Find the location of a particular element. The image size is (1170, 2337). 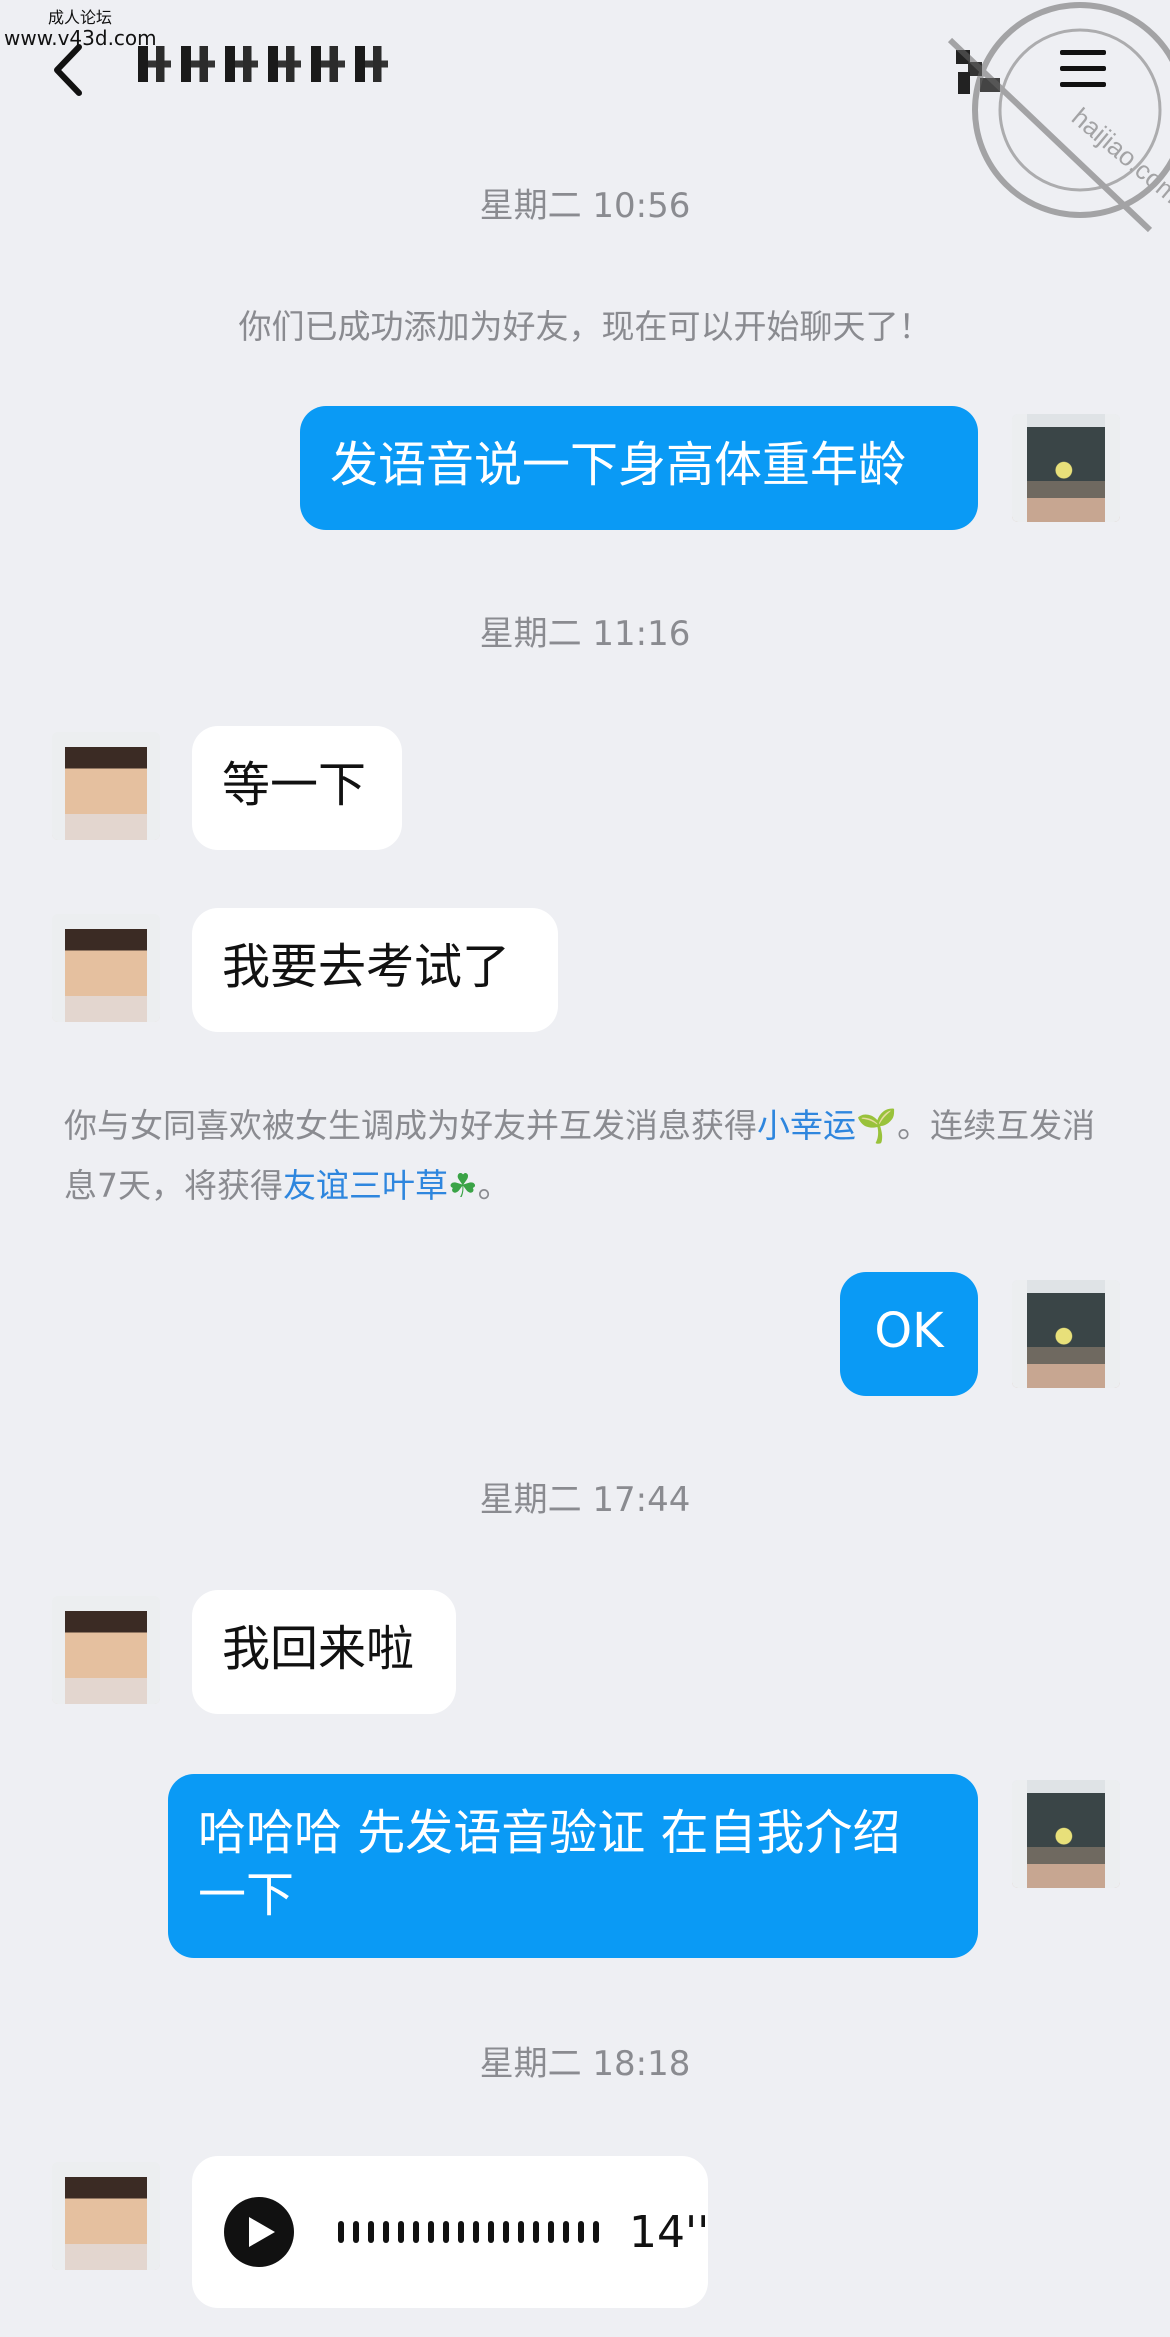

sprout-icon: 🌱 is located at coordinates (877, 1125).